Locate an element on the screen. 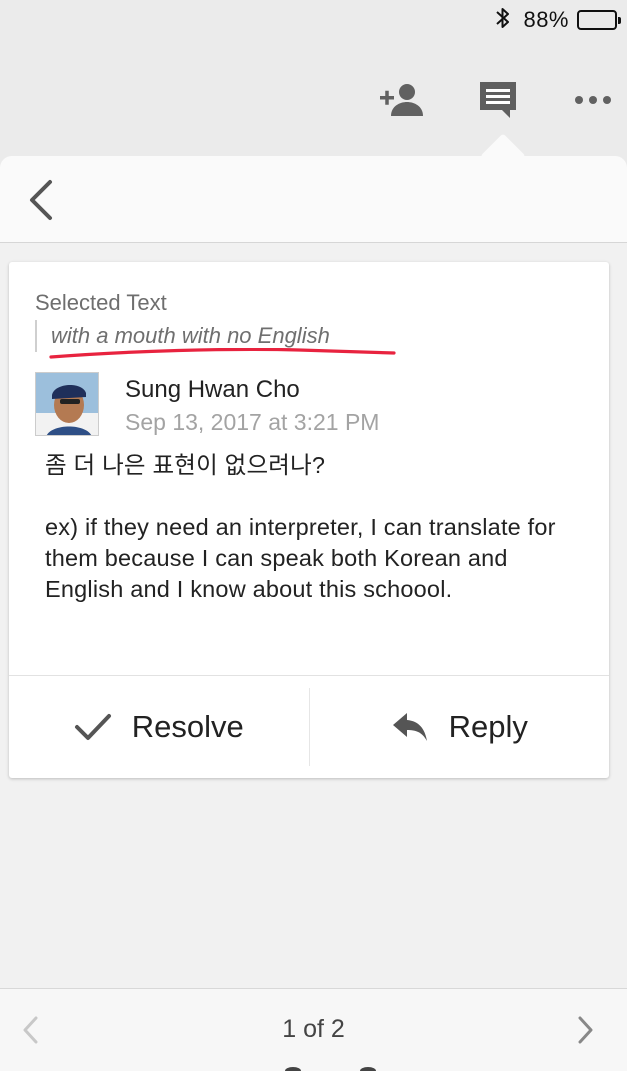  reply-label: Reply is located at coordinates (488, 726).